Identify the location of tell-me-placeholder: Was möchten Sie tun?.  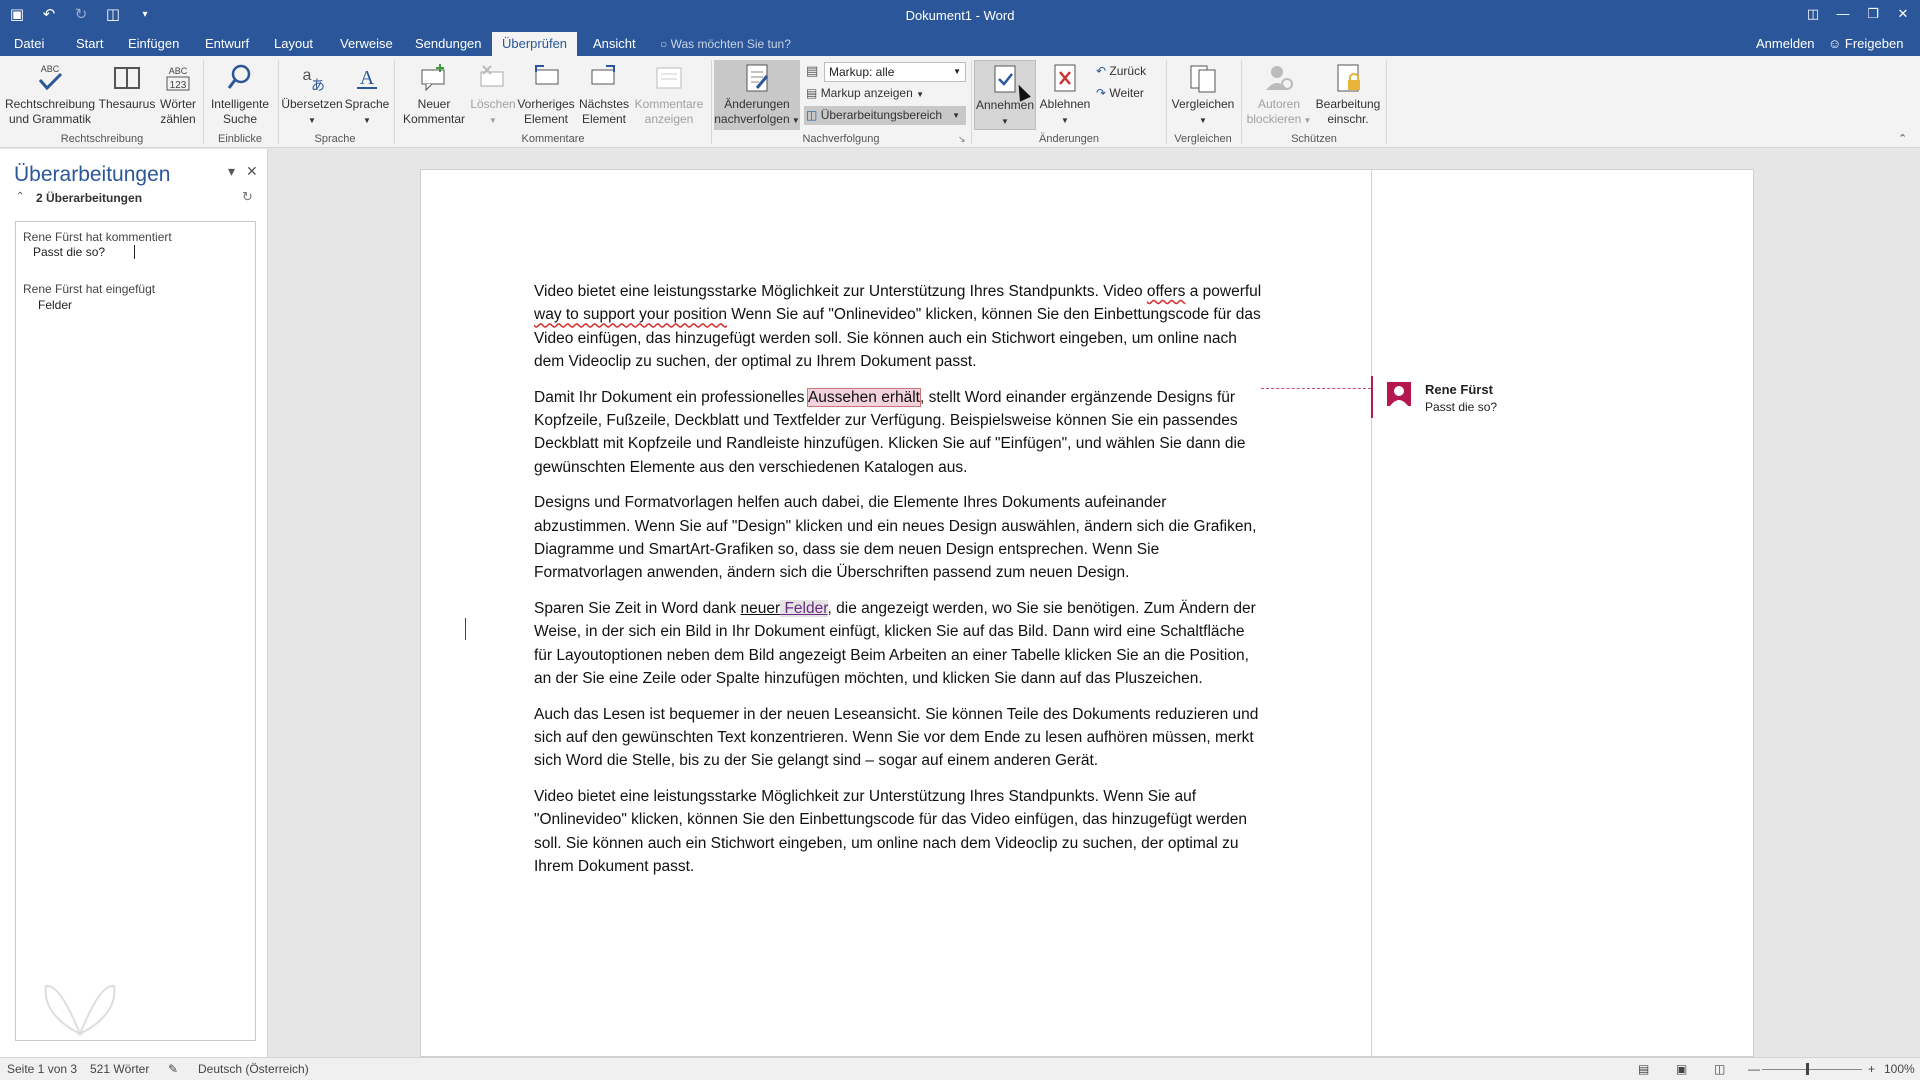
(730, 44).